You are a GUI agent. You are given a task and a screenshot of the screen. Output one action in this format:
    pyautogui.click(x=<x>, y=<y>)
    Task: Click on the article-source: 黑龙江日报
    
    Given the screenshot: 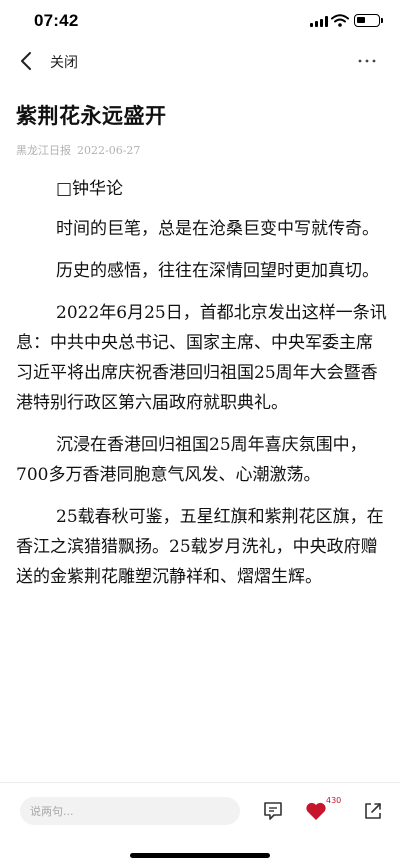 What is the action you would take?
    pyautogui.click(x=43, y=150)
    